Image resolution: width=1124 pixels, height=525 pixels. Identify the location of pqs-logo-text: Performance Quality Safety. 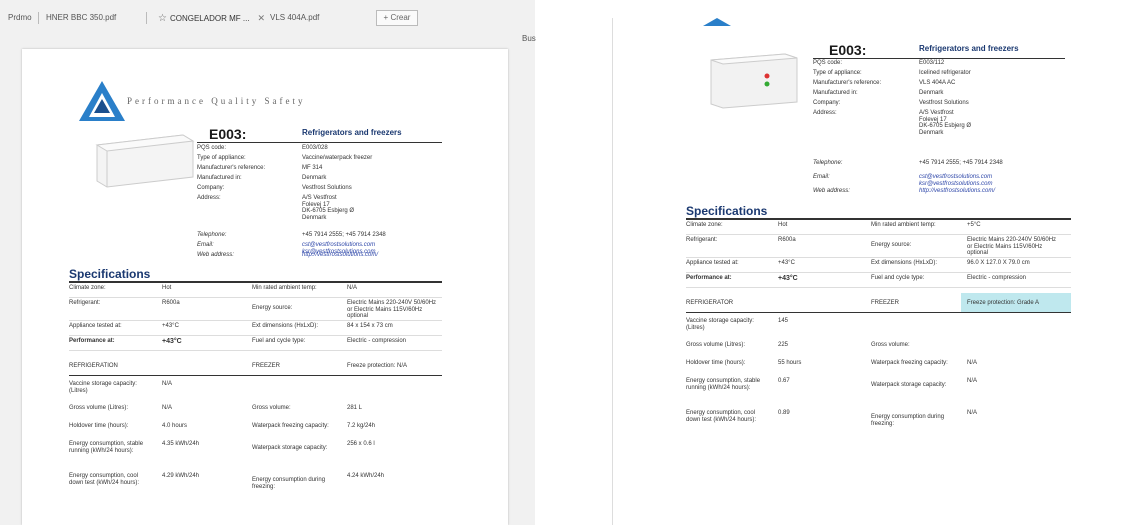
(216, 101).